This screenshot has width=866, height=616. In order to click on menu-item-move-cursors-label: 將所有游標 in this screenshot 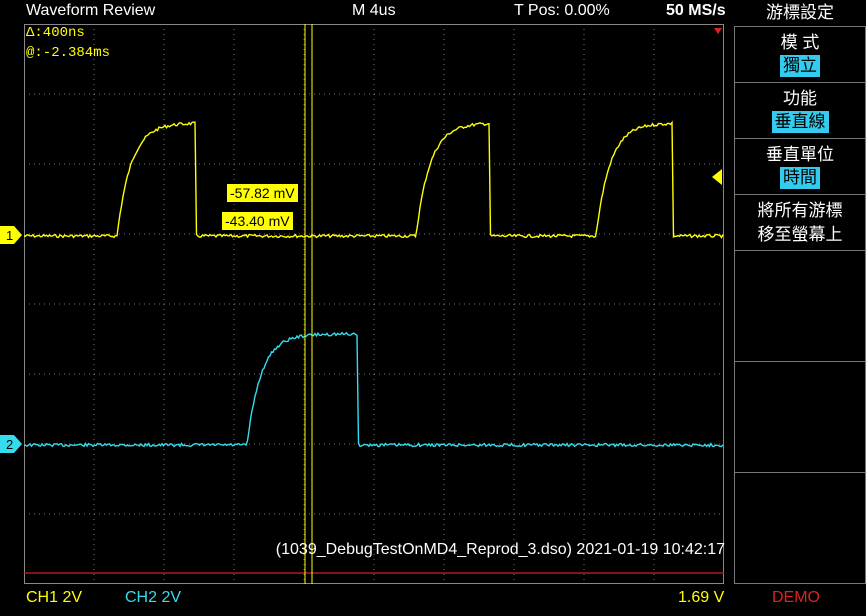, I will do `click(800, 210)`.